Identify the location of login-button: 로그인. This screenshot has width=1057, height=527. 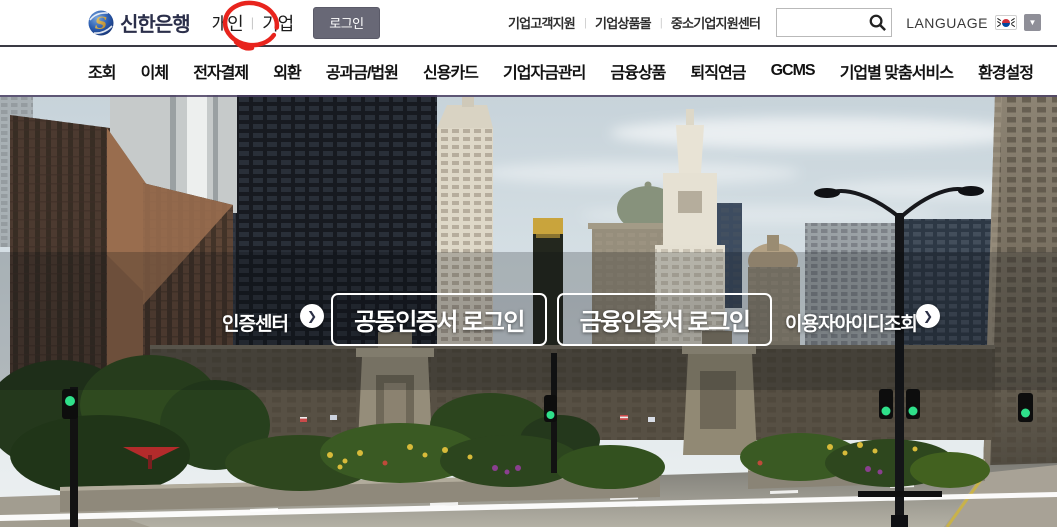
(346, 22).